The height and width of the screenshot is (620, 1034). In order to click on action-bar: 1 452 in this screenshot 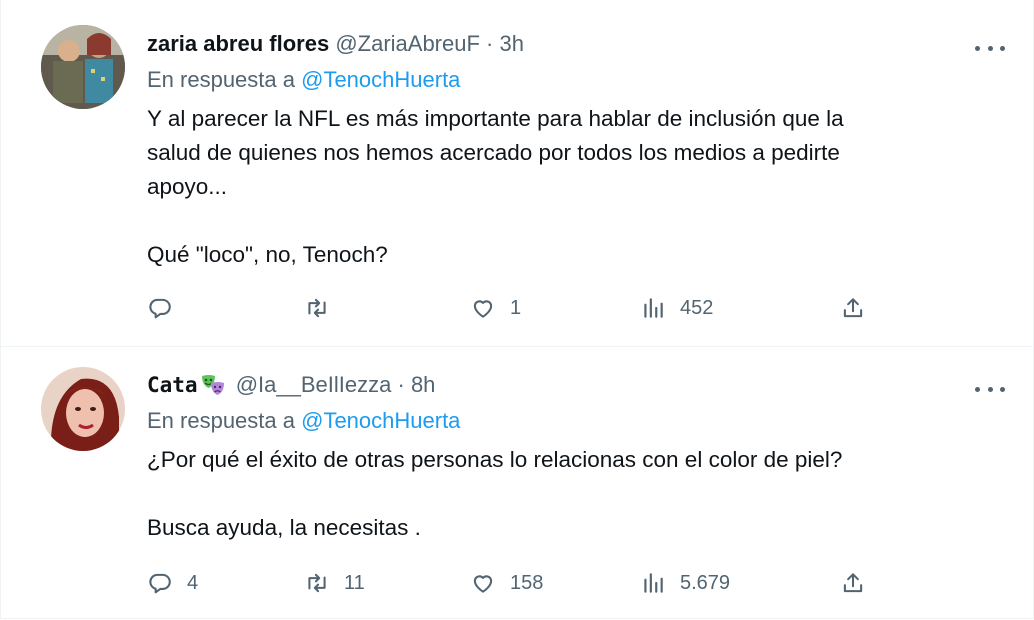, I will do `click(580, 308)`.